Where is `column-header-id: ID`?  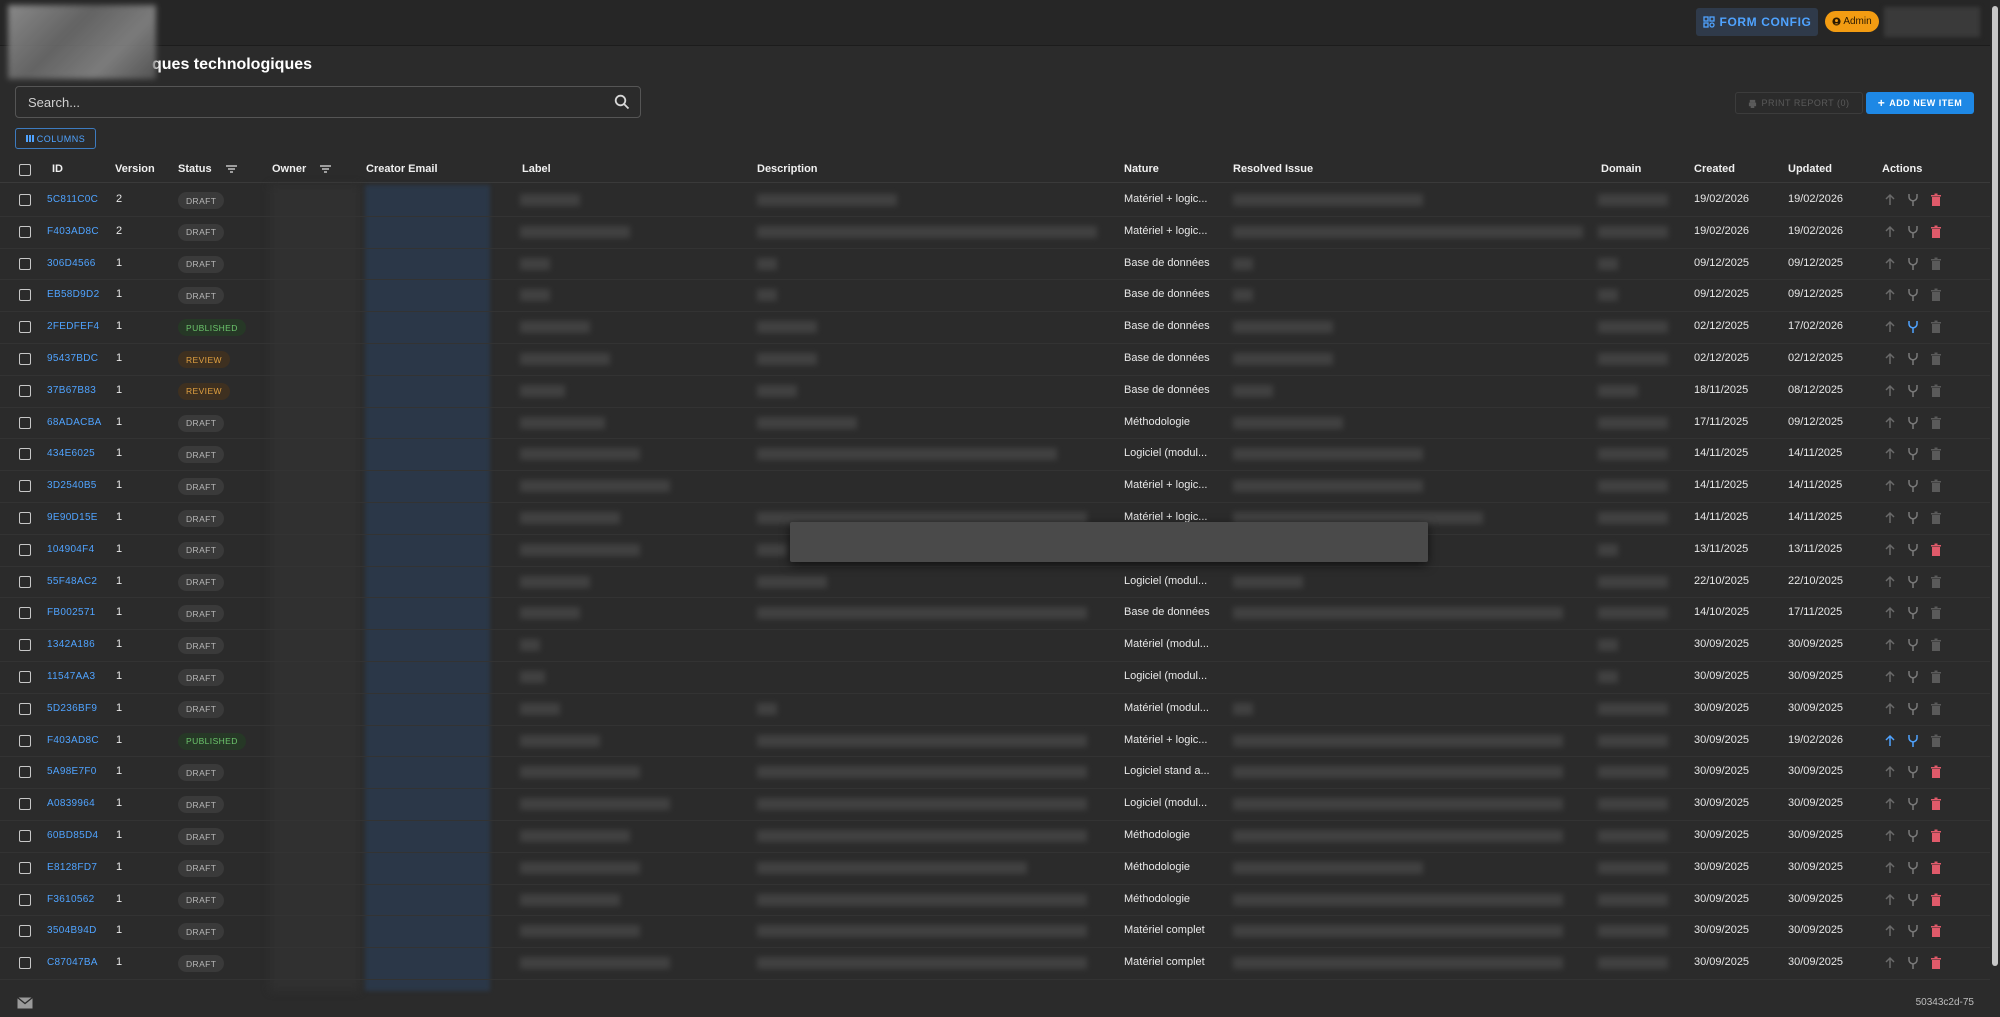 column-header-id: ID is located at coordinates (57, 169).